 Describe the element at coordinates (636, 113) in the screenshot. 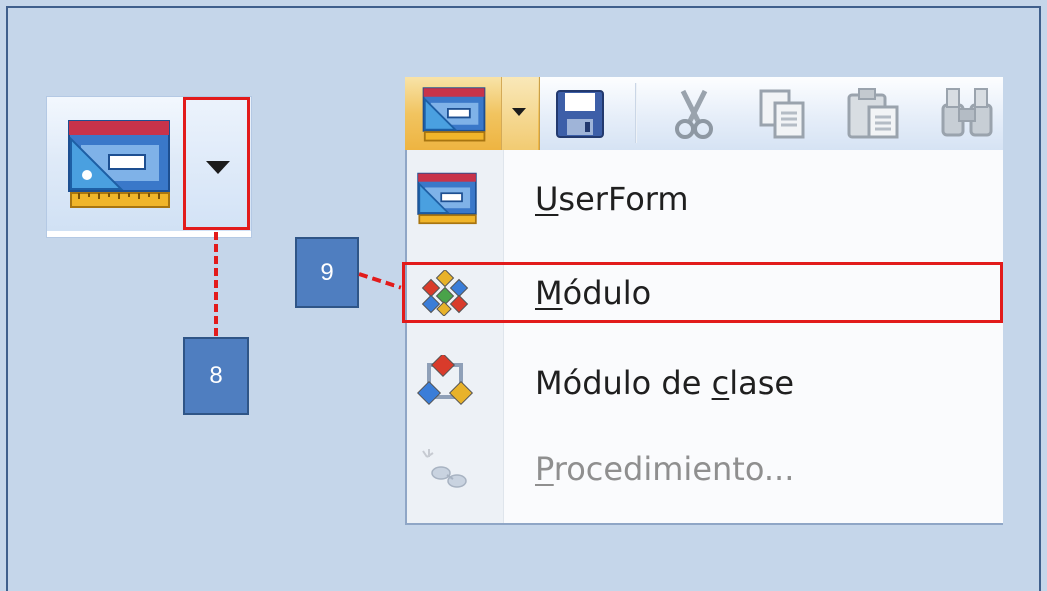

I see `toolbar-separator` at that location.